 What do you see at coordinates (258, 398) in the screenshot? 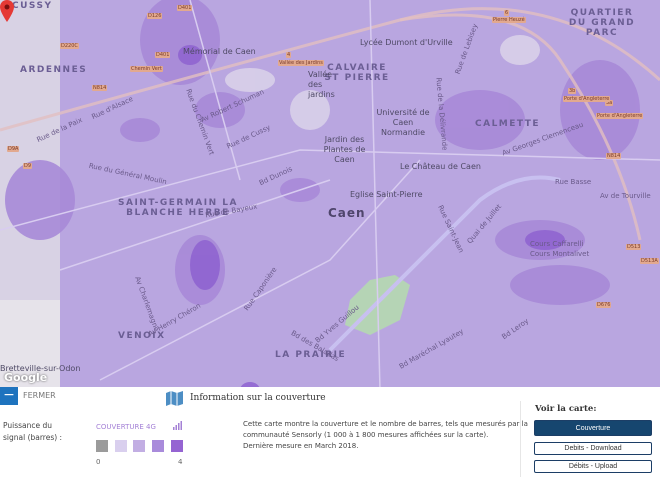
I see `panel-title: Information sur la couverture` at bounding box center [258, 398].